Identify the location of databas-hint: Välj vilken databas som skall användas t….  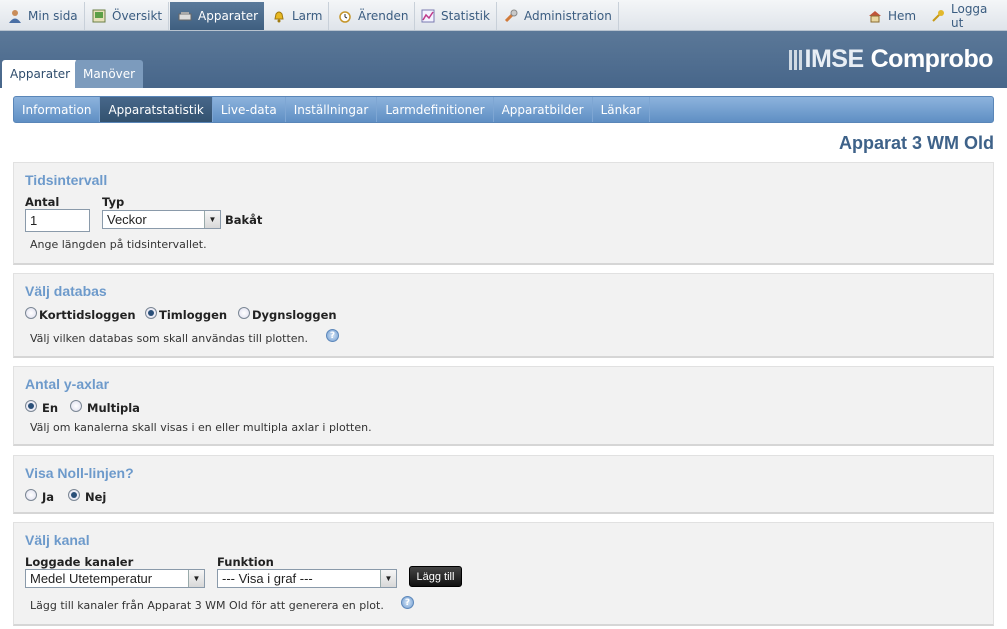
(169, 338).